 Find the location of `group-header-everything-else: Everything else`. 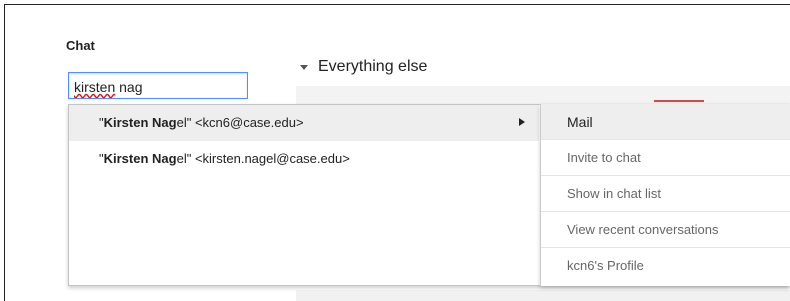

group-header-everything-else: Everything else is located at coordinates (363, 67).